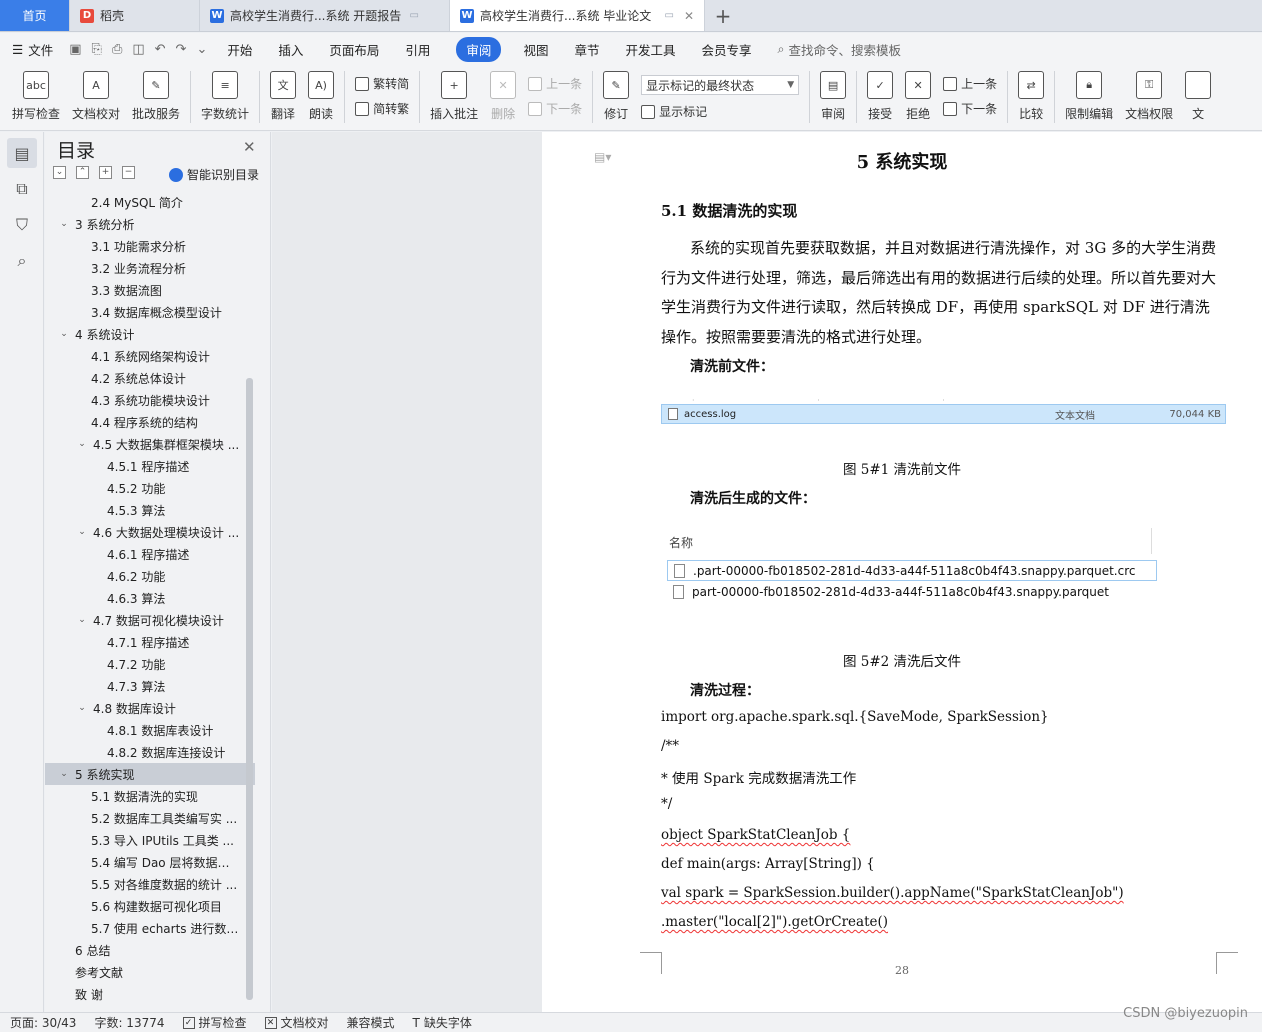 The image size is (1262, 1032). I want to click on doc-check-toggle: ✕ 文档校对, so click(296, 1022).